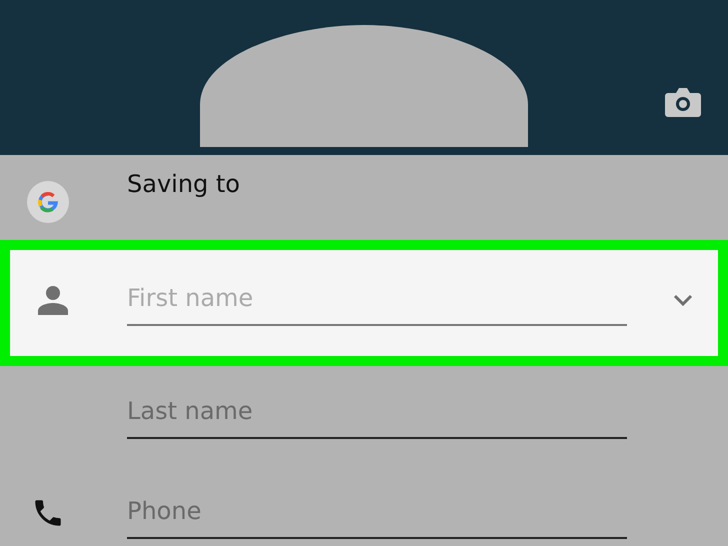 This screenshot has width=728, height=546. What do you see at coordinates (183, 184) in the screenshot?
I see `saving-to-label: Saving to` at bounding box center [183, 184].